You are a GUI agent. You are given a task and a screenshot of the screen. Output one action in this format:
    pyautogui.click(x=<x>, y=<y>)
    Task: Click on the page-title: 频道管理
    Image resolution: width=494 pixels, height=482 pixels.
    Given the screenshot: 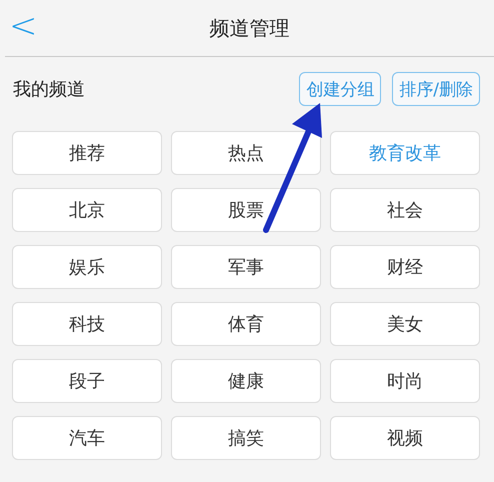 What is the action you would take?
    pyautogui.click(x=250, y=28)
    